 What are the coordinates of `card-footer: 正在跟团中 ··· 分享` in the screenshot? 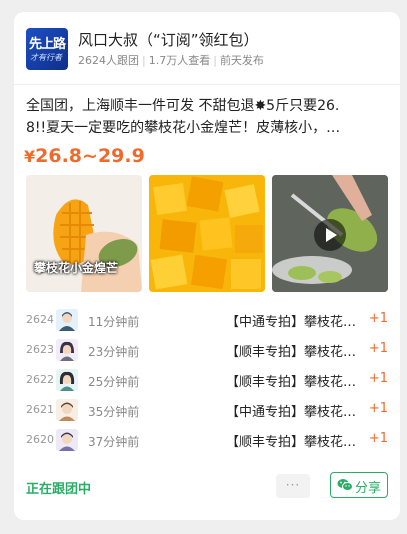 It's located at (207, 487).